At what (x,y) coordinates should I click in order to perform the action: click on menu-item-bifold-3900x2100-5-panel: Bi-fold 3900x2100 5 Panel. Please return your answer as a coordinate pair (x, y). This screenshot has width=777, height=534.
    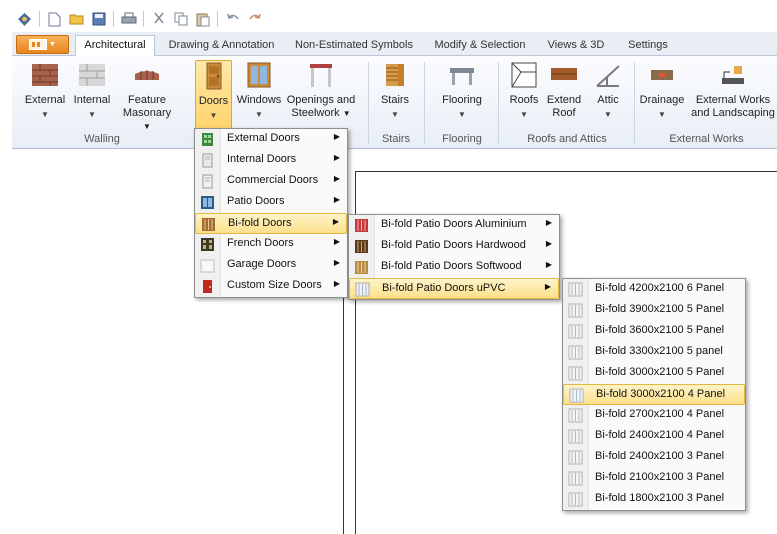
    Looking at the image, I should click on (654, 310).